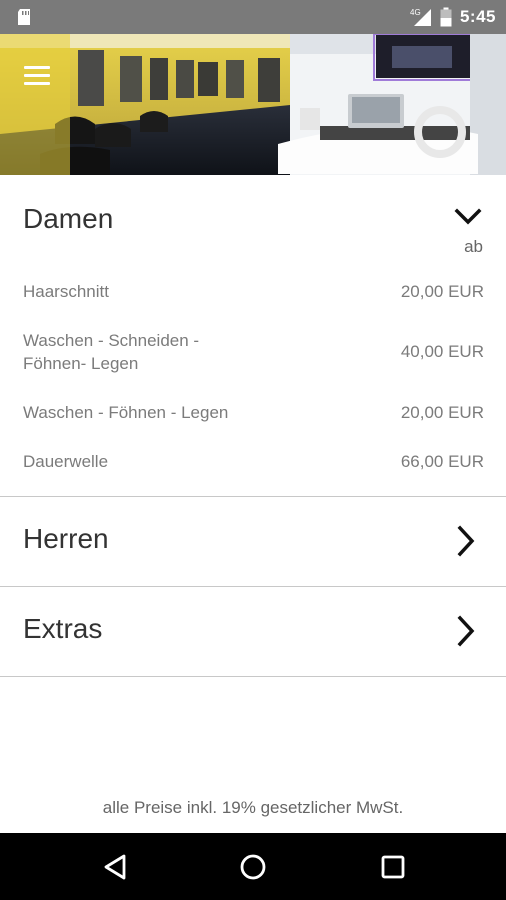  What do you see at coordinates (253, 676) in the screenshot?
I see `divider` at bounding box center [253, 676].